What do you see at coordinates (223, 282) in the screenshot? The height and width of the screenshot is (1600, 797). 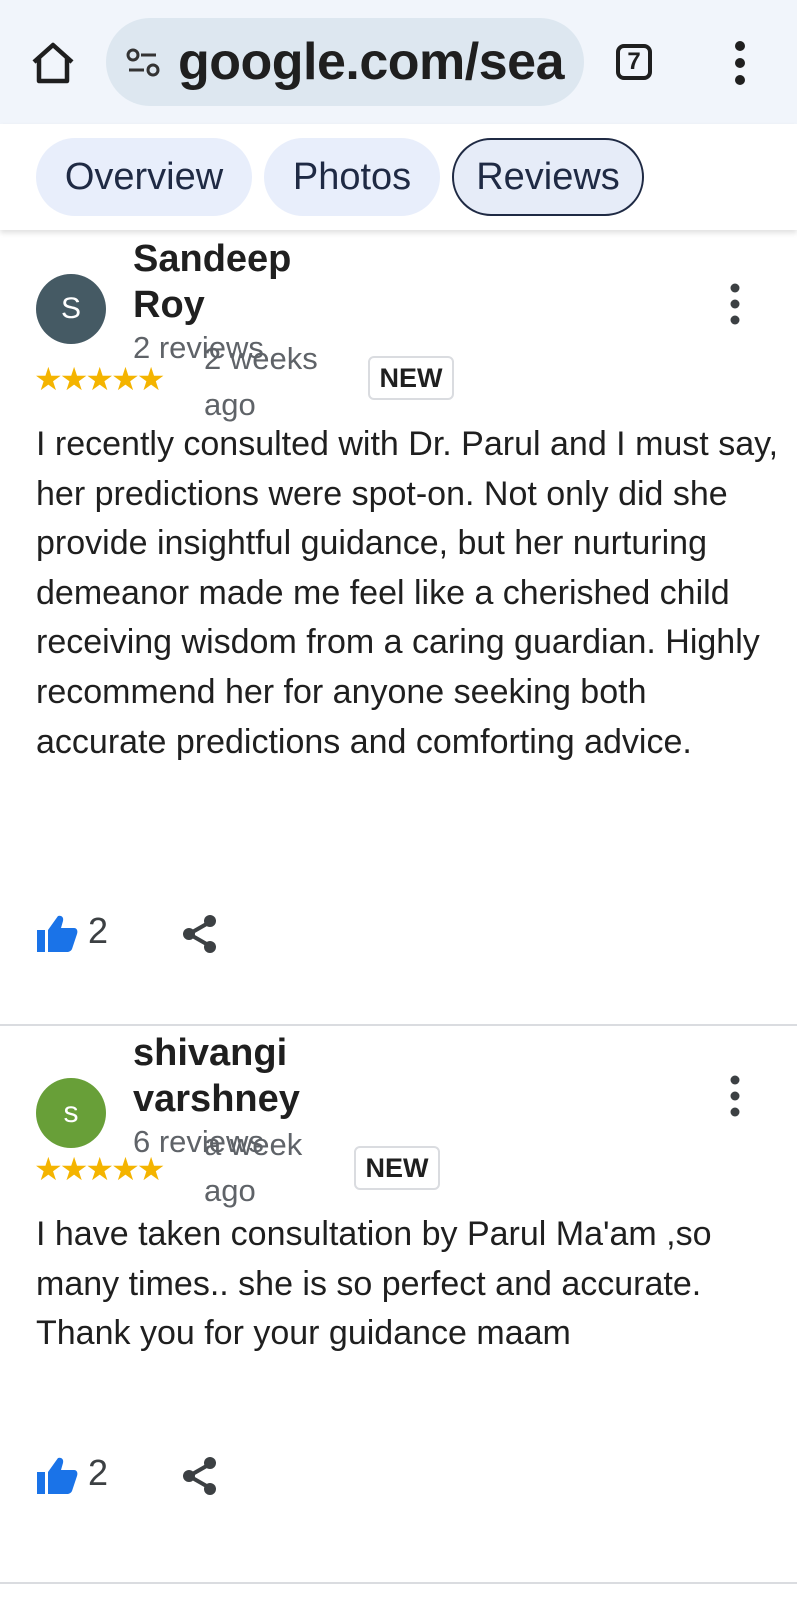 I see `reviewer-name: Sandeep Roy` at bounding box center [223, 282].